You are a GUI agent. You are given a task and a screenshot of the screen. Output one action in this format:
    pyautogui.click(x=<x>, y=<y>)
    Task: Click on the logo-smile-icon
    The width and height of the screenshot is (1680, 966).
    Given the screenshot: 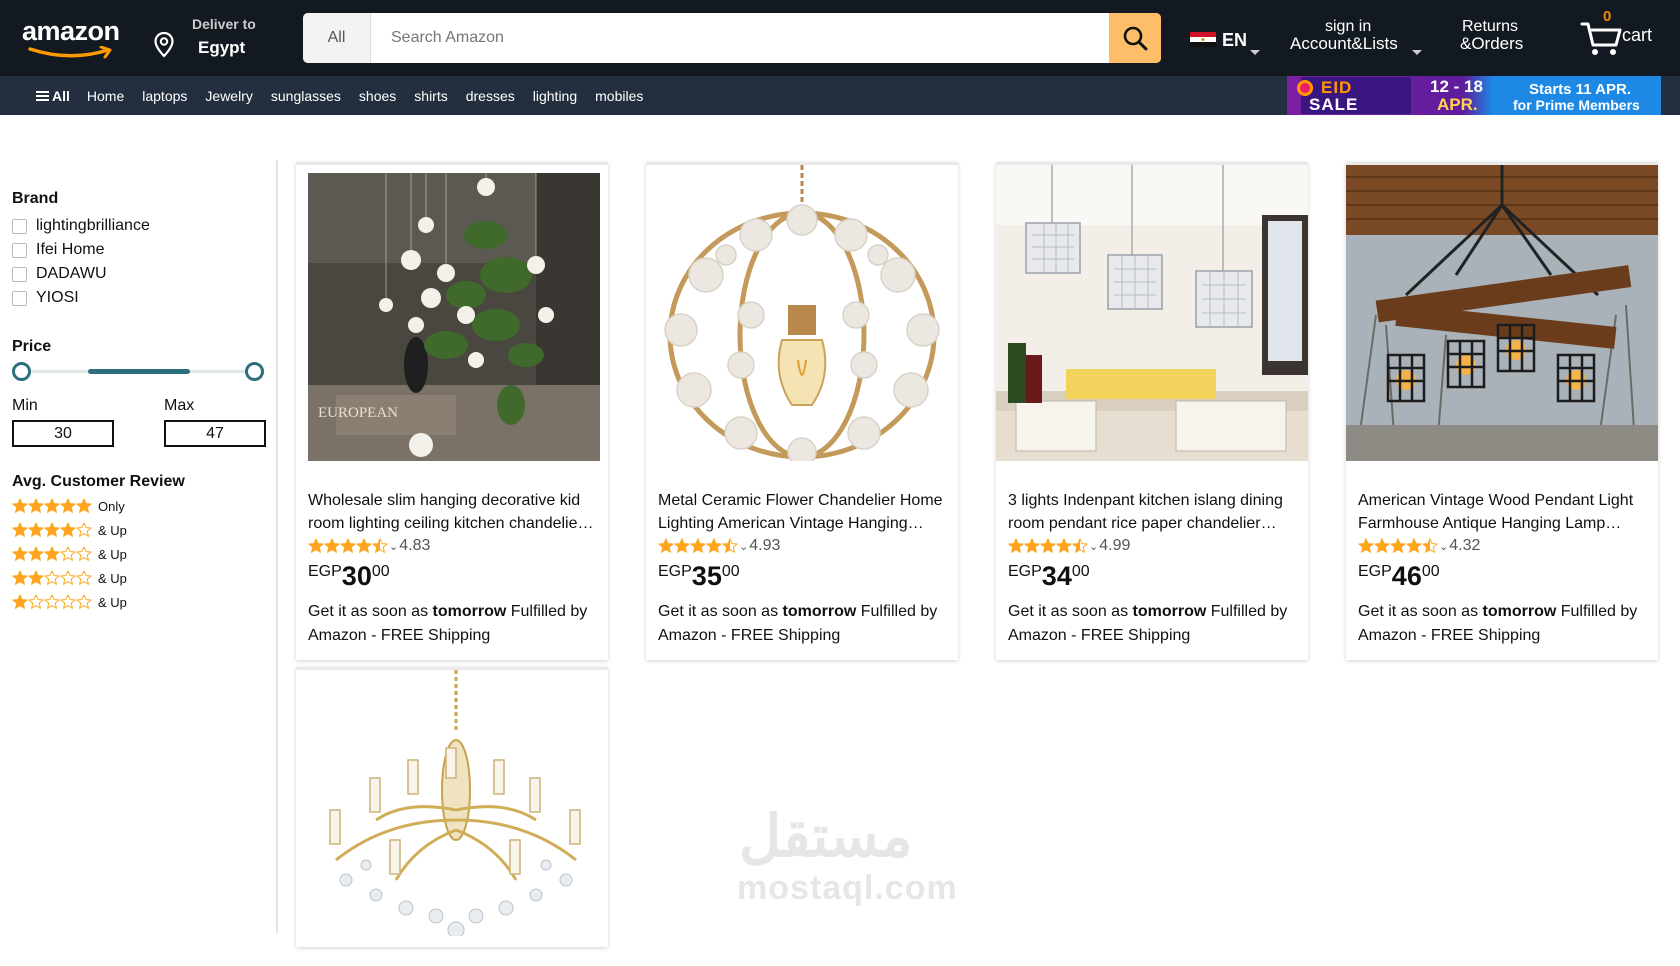 What is the action you would take?
    pyautogui.click(x=70, y=52)
    